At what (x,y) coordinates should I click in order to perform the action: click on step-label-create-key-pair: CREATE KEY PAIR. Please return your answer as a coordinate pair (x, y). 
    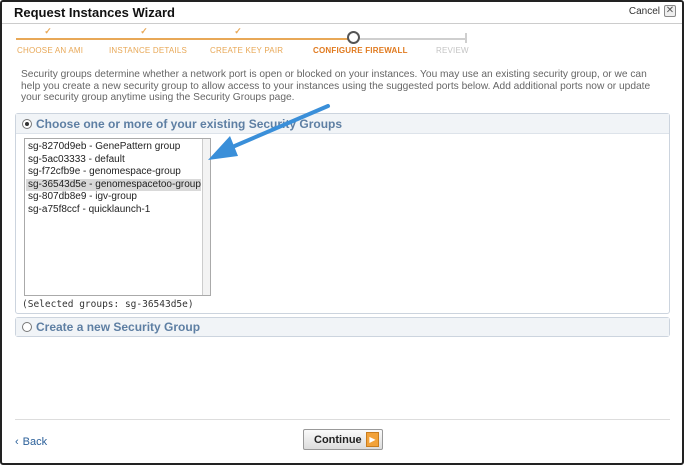
    Looking at the image, I should click on (247, 50).